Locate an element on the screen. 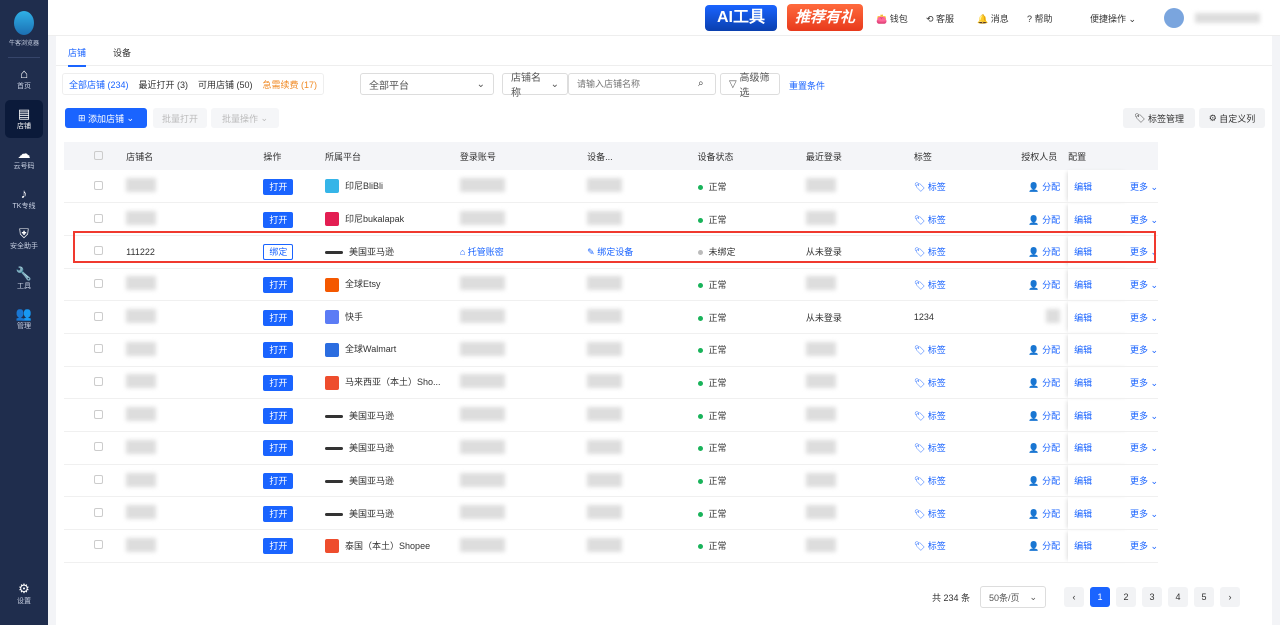 The image size is (1280, 625). referral-button: 推荐有礼 is located at coordinates (825, 17).